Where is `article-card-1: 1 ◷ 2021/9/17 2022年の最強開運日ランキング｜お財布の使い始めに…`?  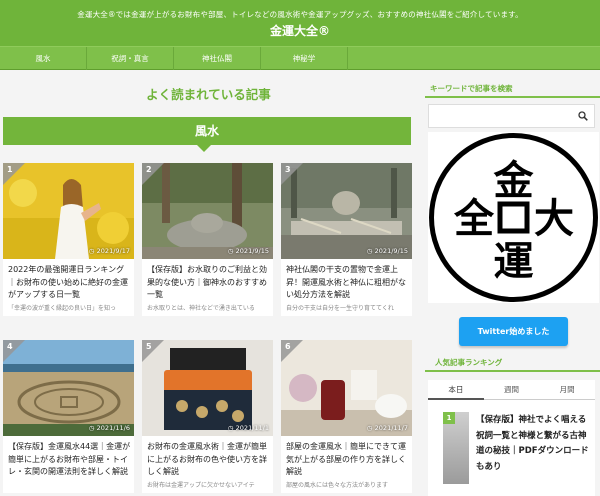 article-card-1: 1 ◷ 2021/9/17 2022年の最強開運日ランキング｜お財布の使い始めに… is located at coordinates (68, 239).